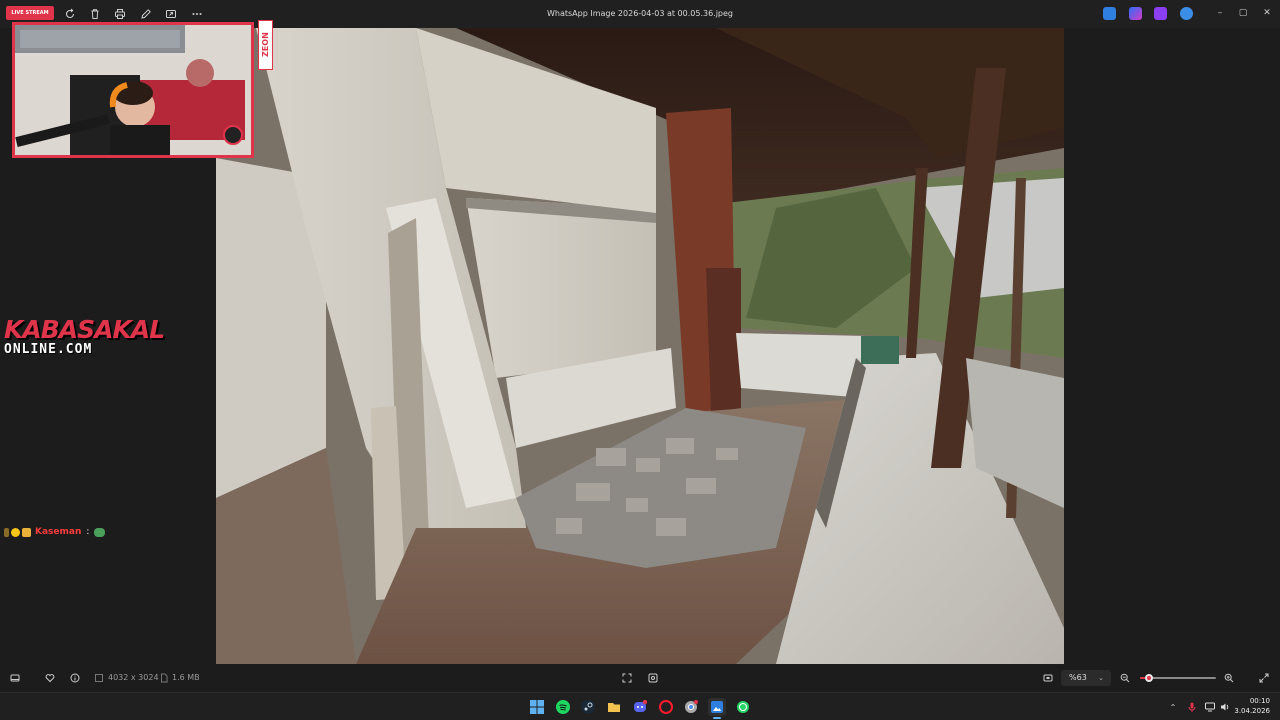 Image resolution: width=1280 pixels, height=720 pixels. What do you see at coordinates (627, 678) in the screenshot?
I see `fit-to-window-icon` at bounding box center [627, 678].